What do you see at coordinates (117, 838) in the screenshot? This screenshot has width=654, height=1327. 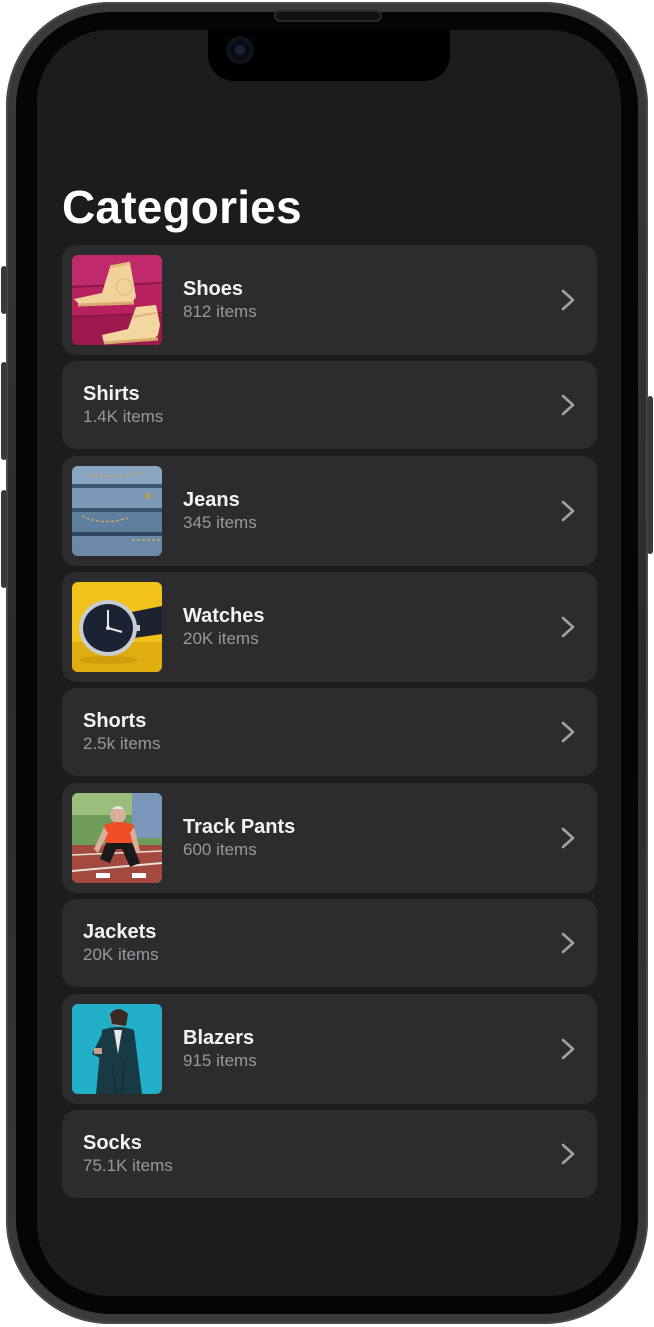 I see `track-pants-thumbnail` at bounding box center [117, 838].